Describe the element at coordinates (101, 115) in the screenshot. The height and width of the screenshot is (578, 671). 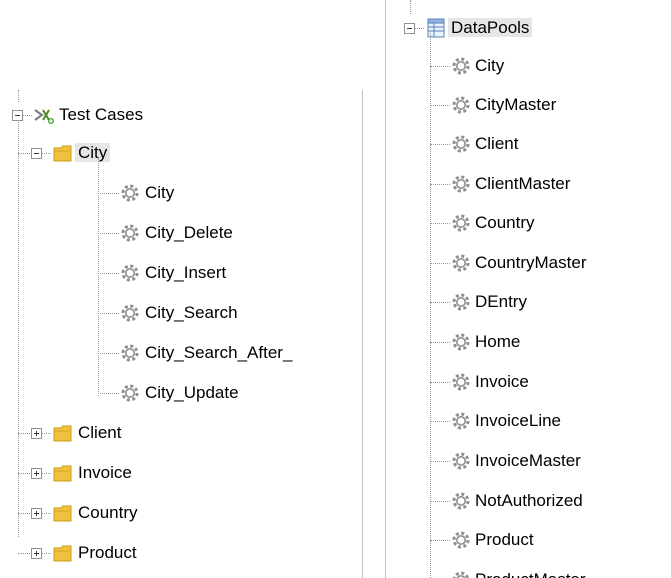
I see `tree-node-test-cases: Test Cases` at that location.